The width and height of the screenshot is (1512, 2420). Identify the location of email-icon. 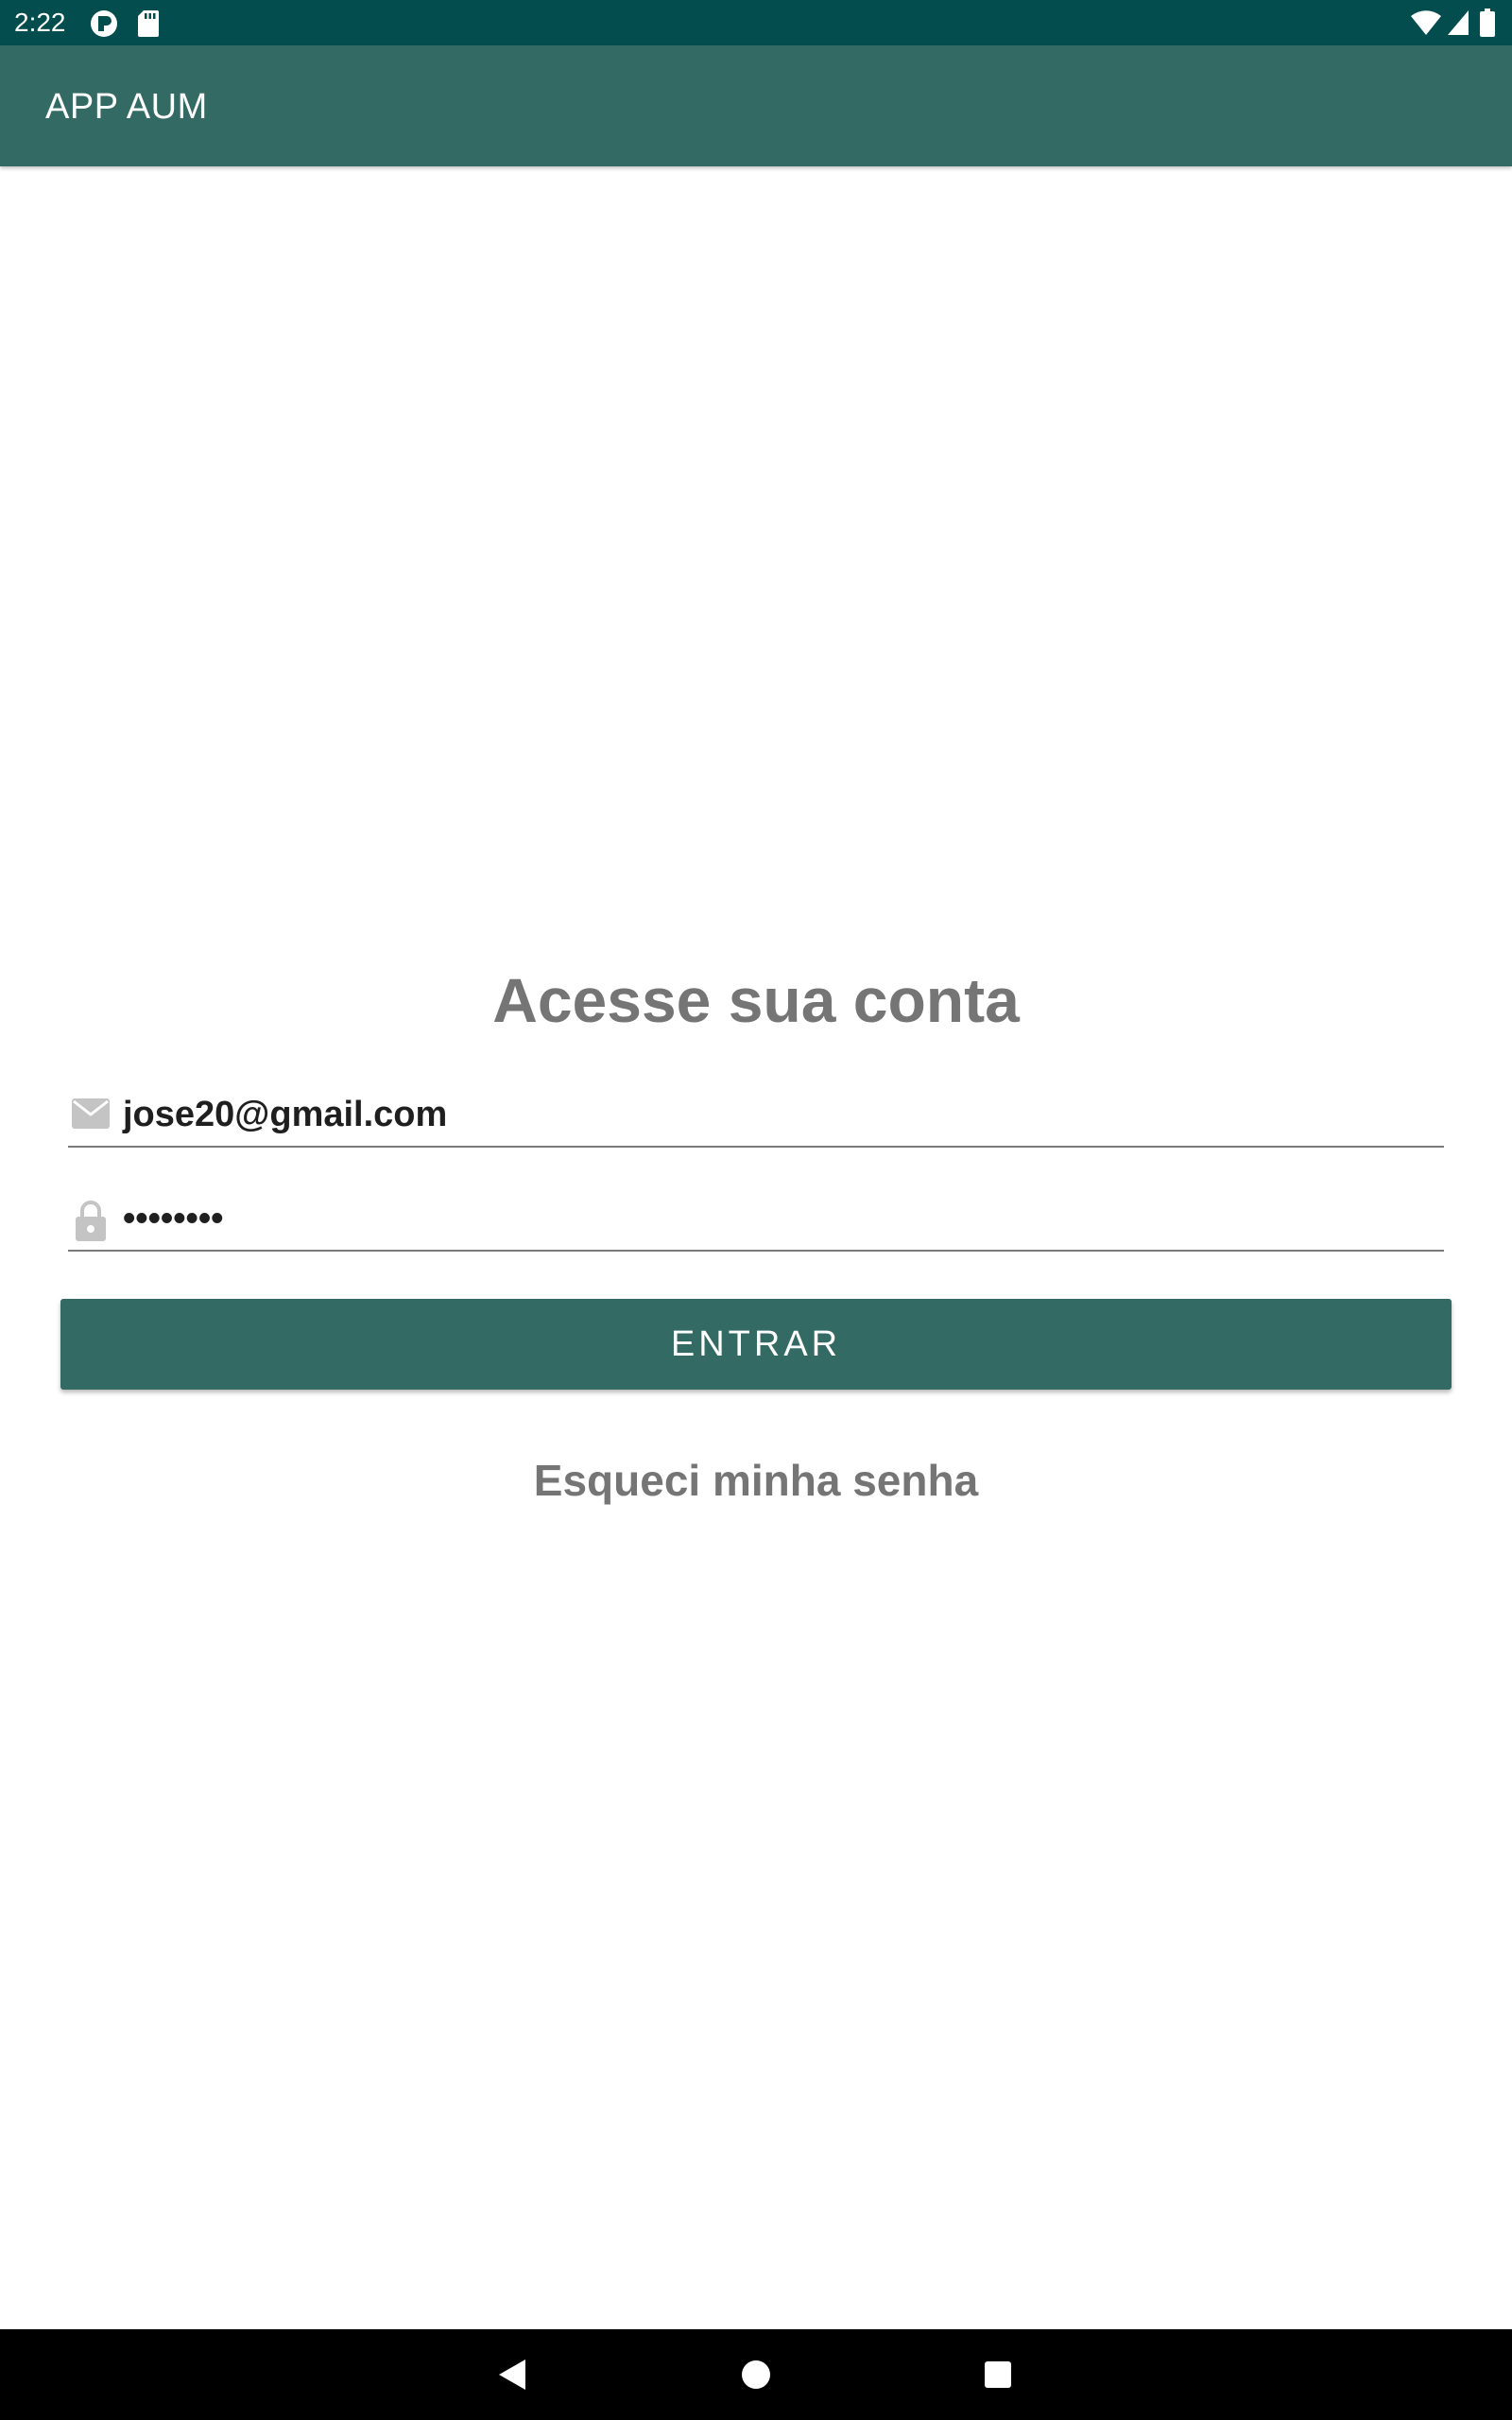
(91, 1113).